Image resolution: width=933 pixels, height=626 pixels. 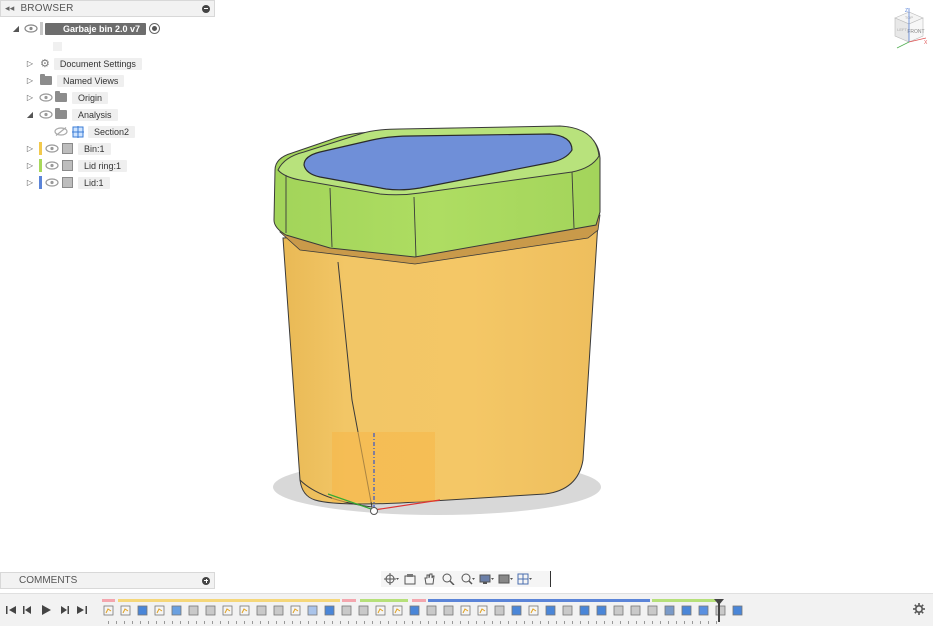 I want to click on navigation-toolbar, so click(x=466, y=579).